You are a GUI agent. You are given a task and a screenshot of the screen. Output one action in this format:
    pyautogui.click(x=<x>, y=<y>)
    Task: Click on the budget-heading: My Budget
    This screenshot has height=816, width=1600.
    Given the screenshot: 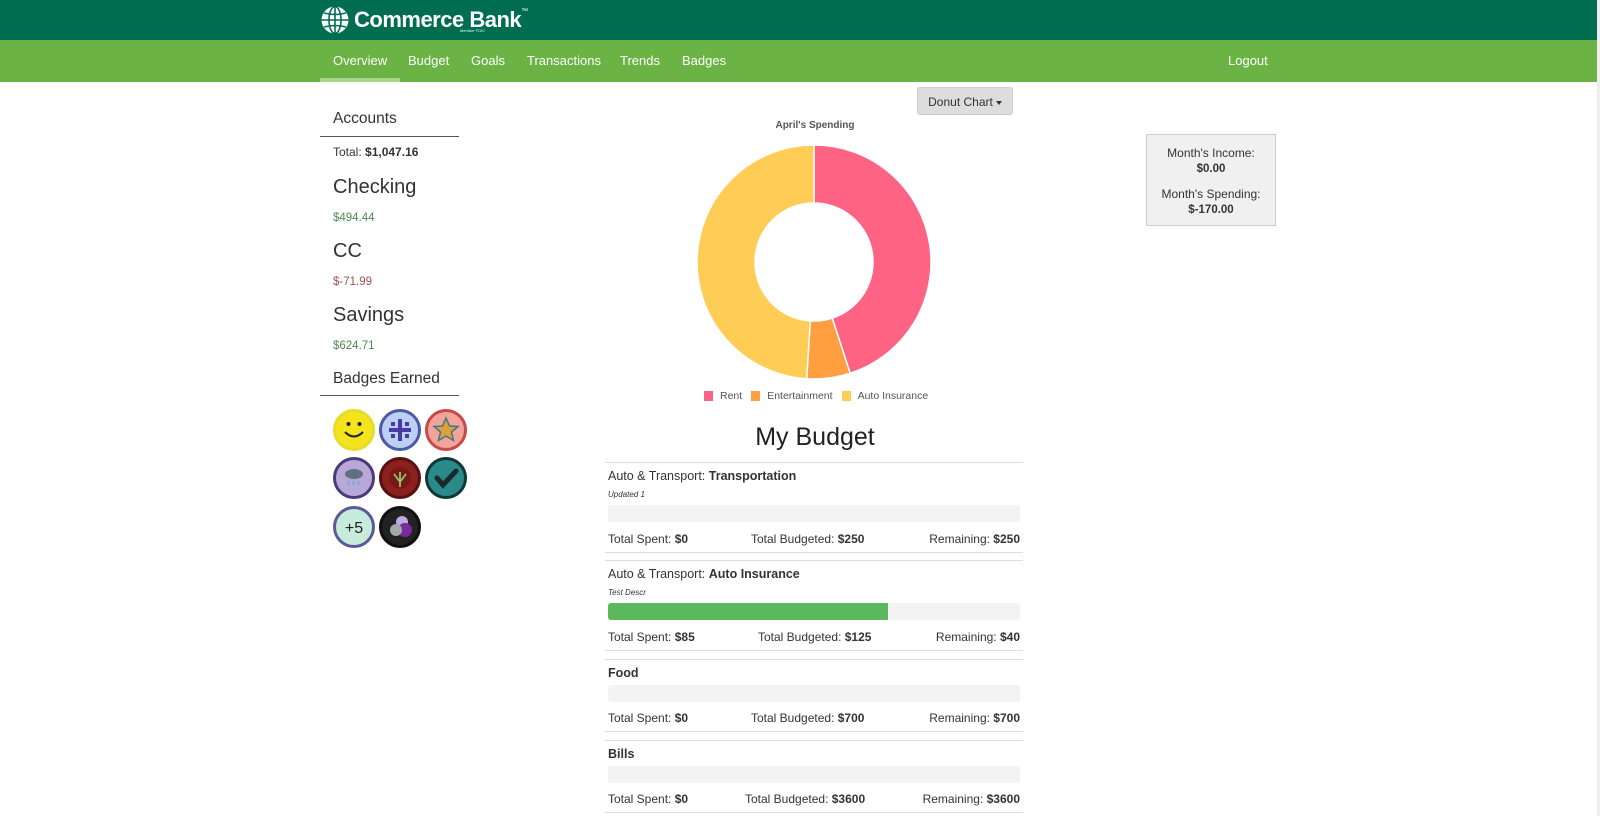 What is the action you would take?
    pyautogui.click(x=815, y=437)
    